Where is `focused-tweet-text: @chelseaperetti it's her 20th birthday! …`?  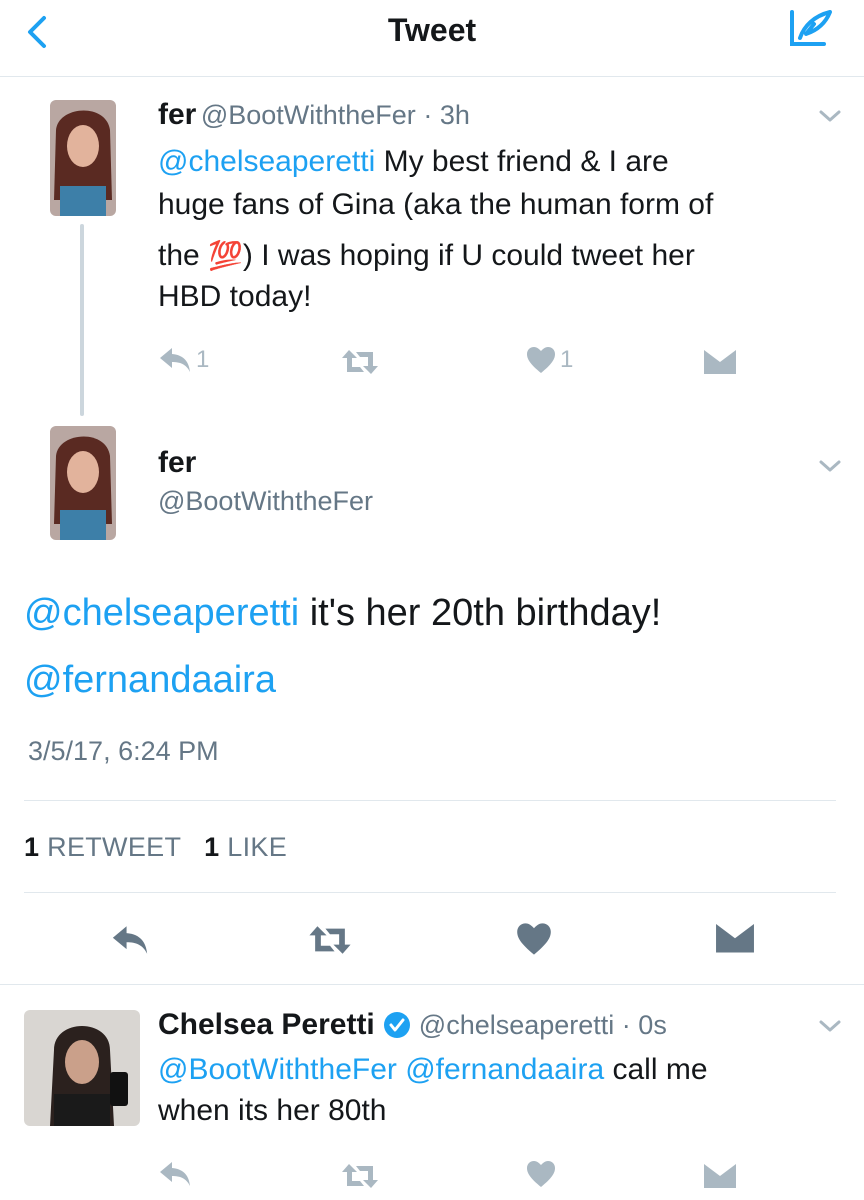
focused-tweet-text: @chelseaperetti it's her 20th birthday! … is located at coordinates (343, 646).